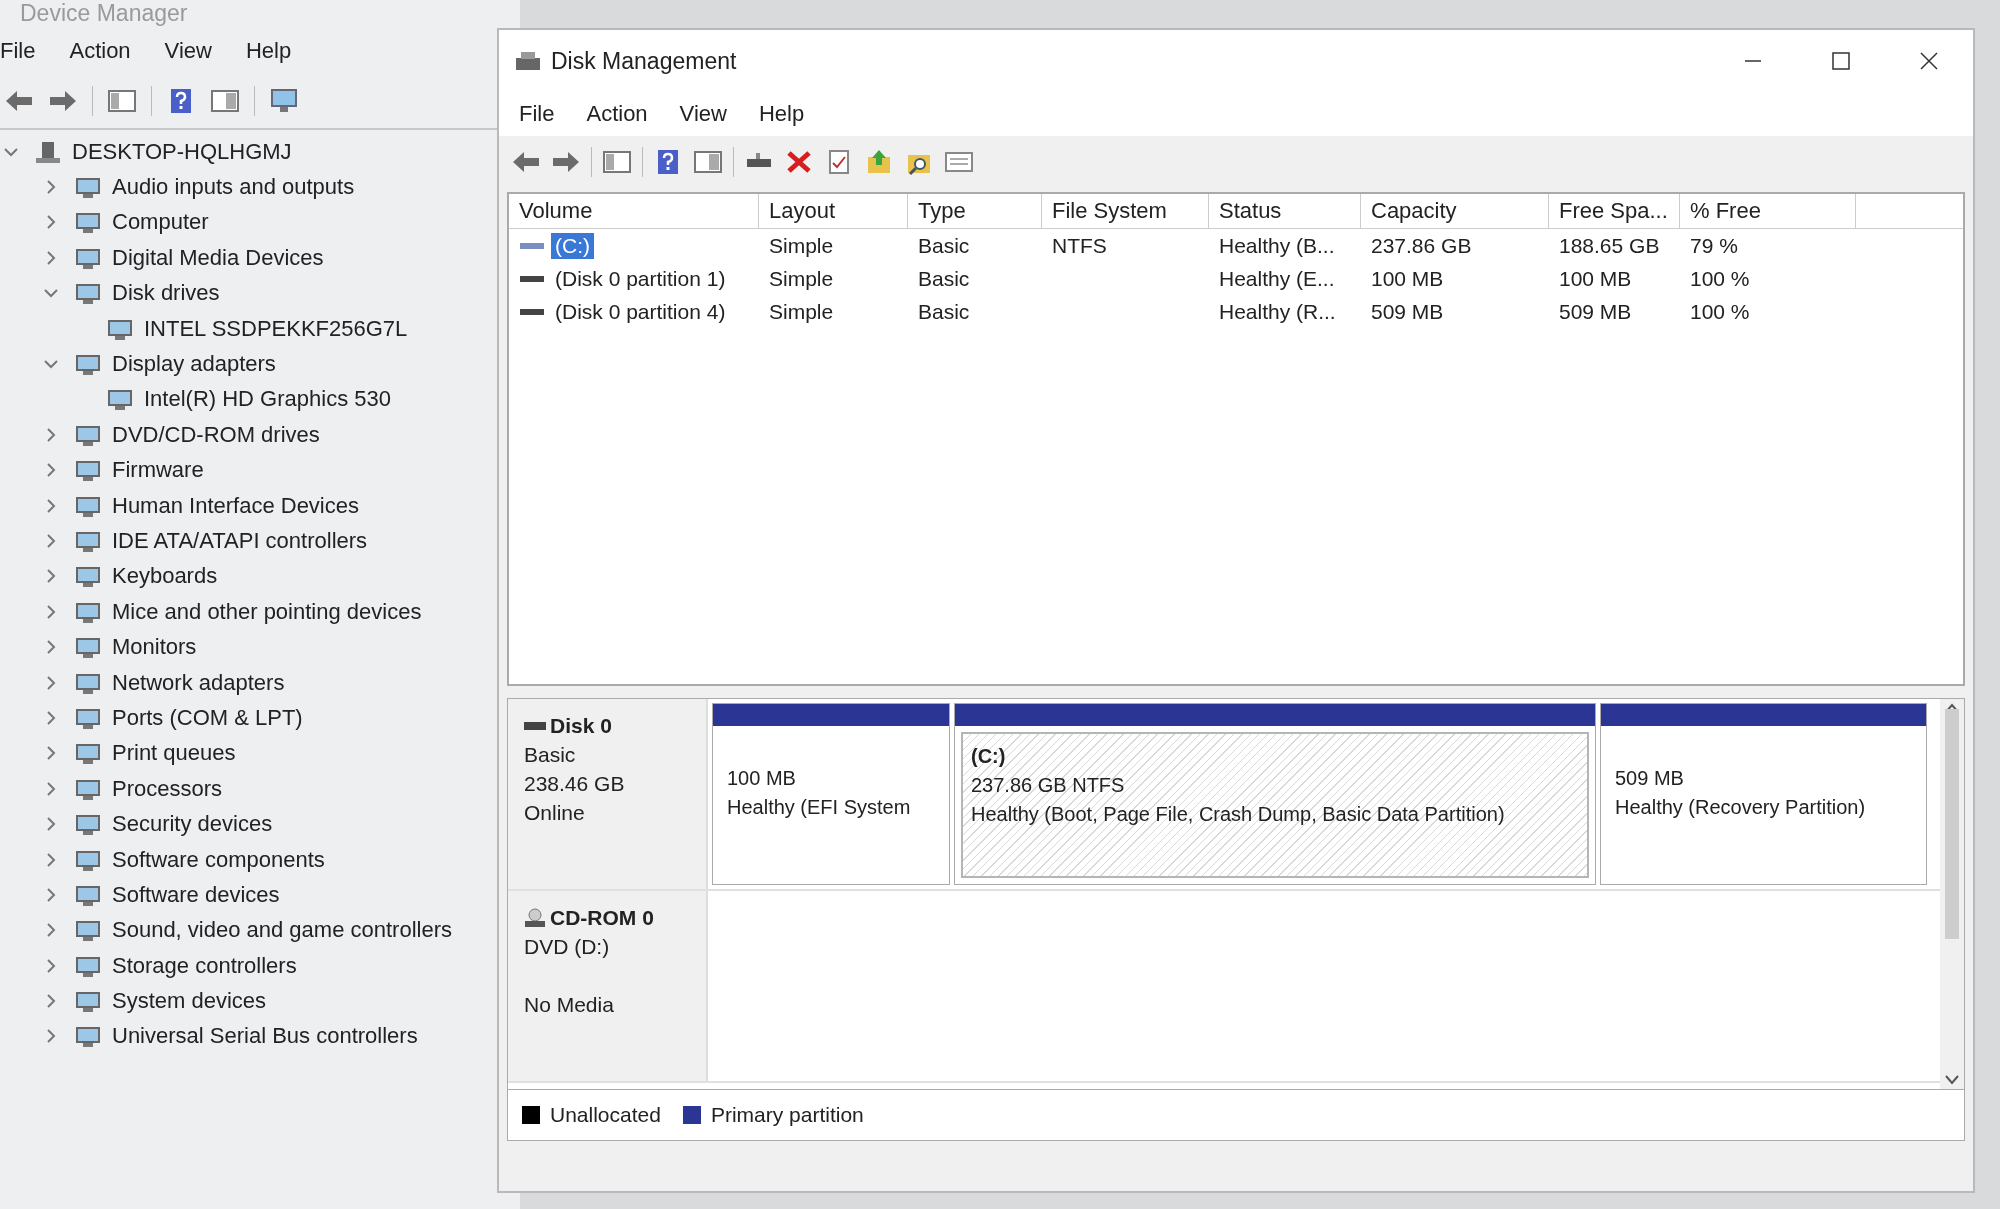 The height and width of the screenshot is (1209, 2000). I want to click on tree-item: Disk drives, so click(166, 293).